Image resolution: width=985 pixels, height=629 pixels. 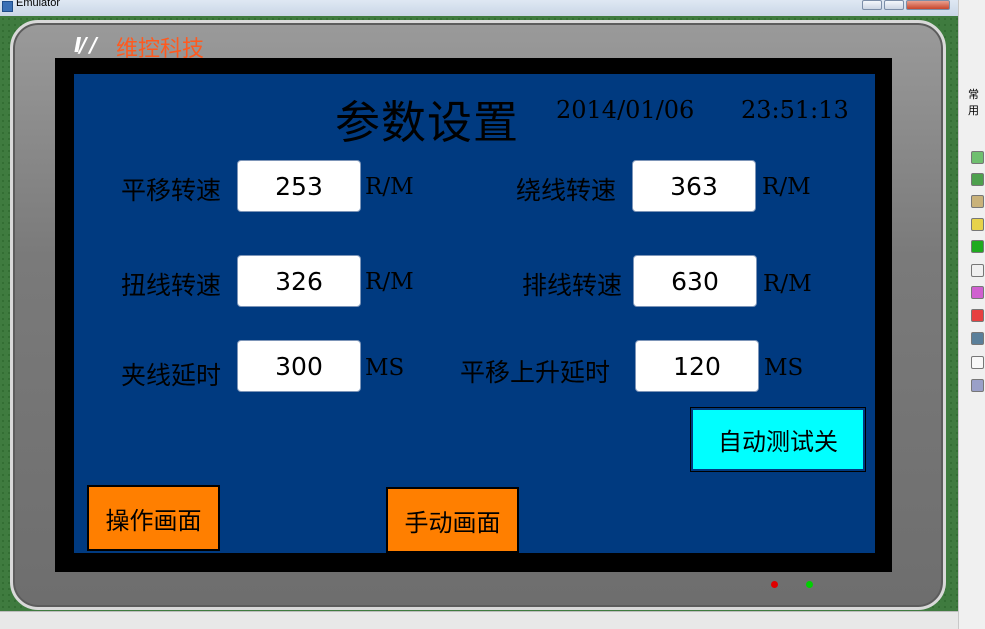 I want to click on maximize-button, so click(x=894, y=5).